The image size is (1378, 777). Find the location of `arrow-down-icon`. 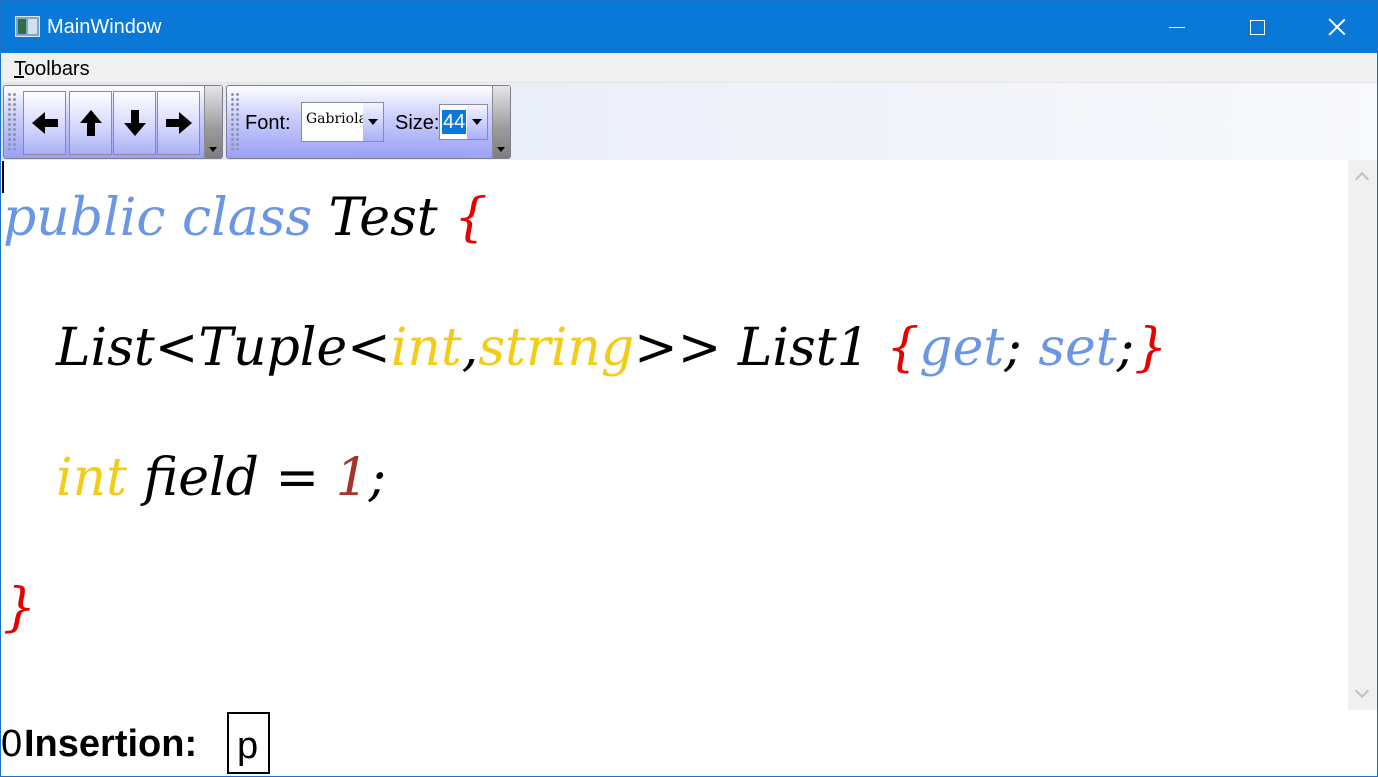

arrow-down-icon is located at coordinates (134, 123).